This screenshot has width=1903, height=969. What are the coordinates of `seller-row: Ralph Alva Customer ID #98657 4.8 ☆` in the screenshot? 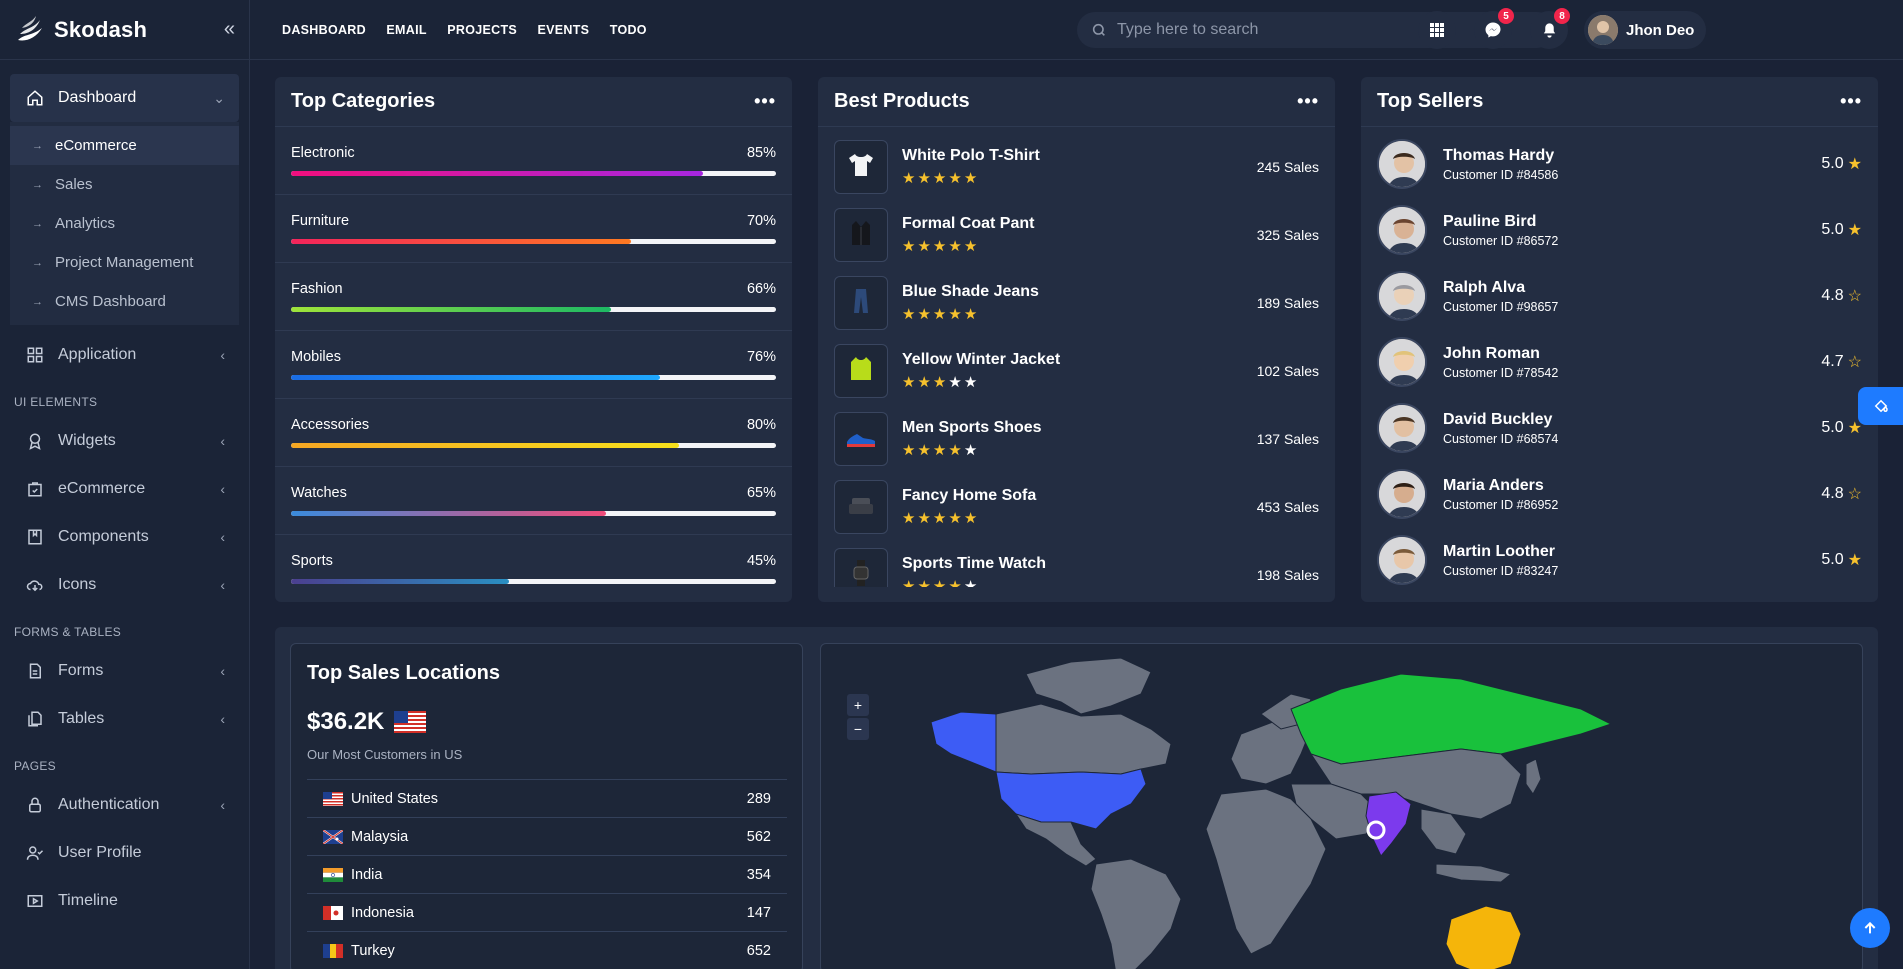 It's located at (1619, 296).